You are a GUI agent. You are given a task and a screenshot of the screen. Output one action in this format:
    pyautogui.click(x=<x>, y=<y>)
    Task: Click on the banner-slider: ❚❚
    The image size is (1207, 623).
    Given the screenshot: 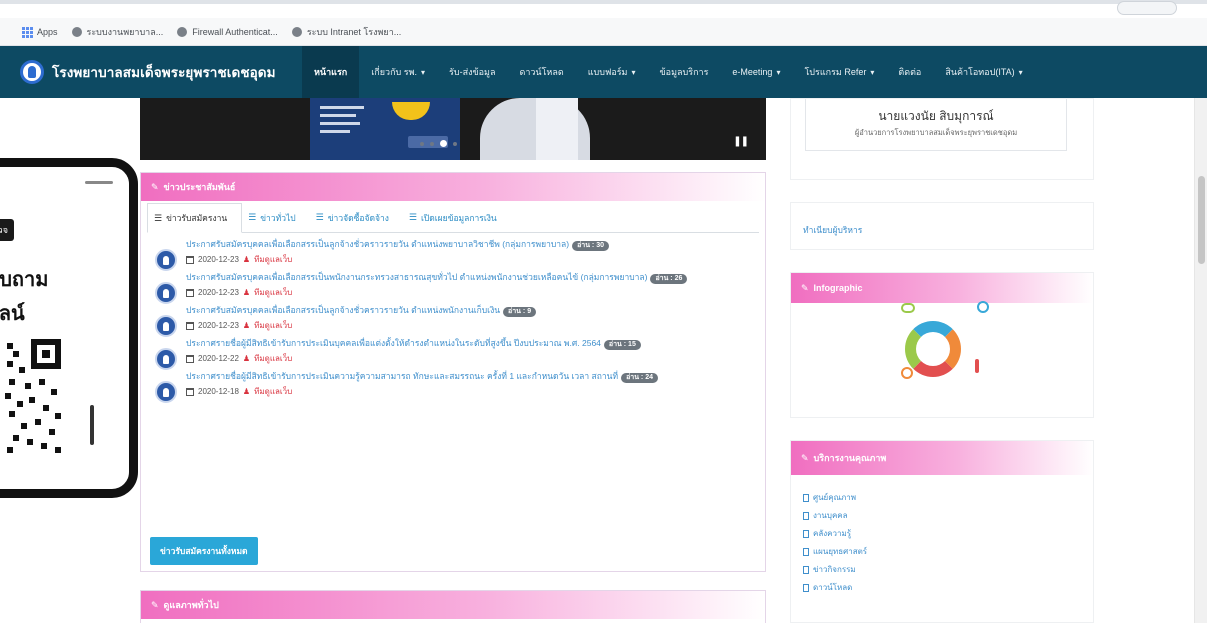 What is the action you would take?
    pyautogui.click(x=453, y=129)
    